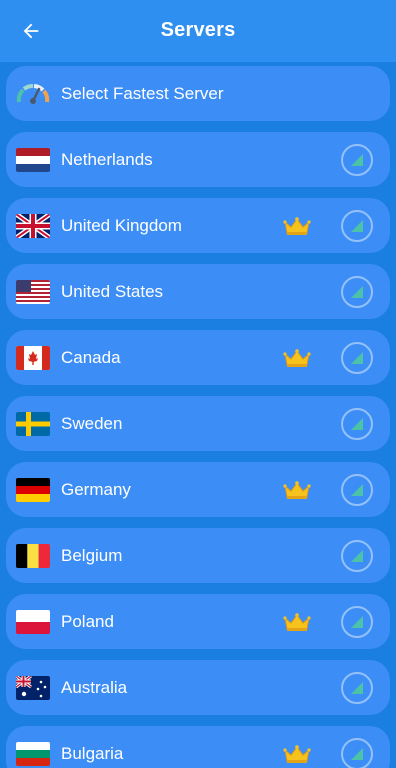 The width and height of the screenshot is (396, 768). I want to click on united-kingdom-flag-icon, so click(33, 226).